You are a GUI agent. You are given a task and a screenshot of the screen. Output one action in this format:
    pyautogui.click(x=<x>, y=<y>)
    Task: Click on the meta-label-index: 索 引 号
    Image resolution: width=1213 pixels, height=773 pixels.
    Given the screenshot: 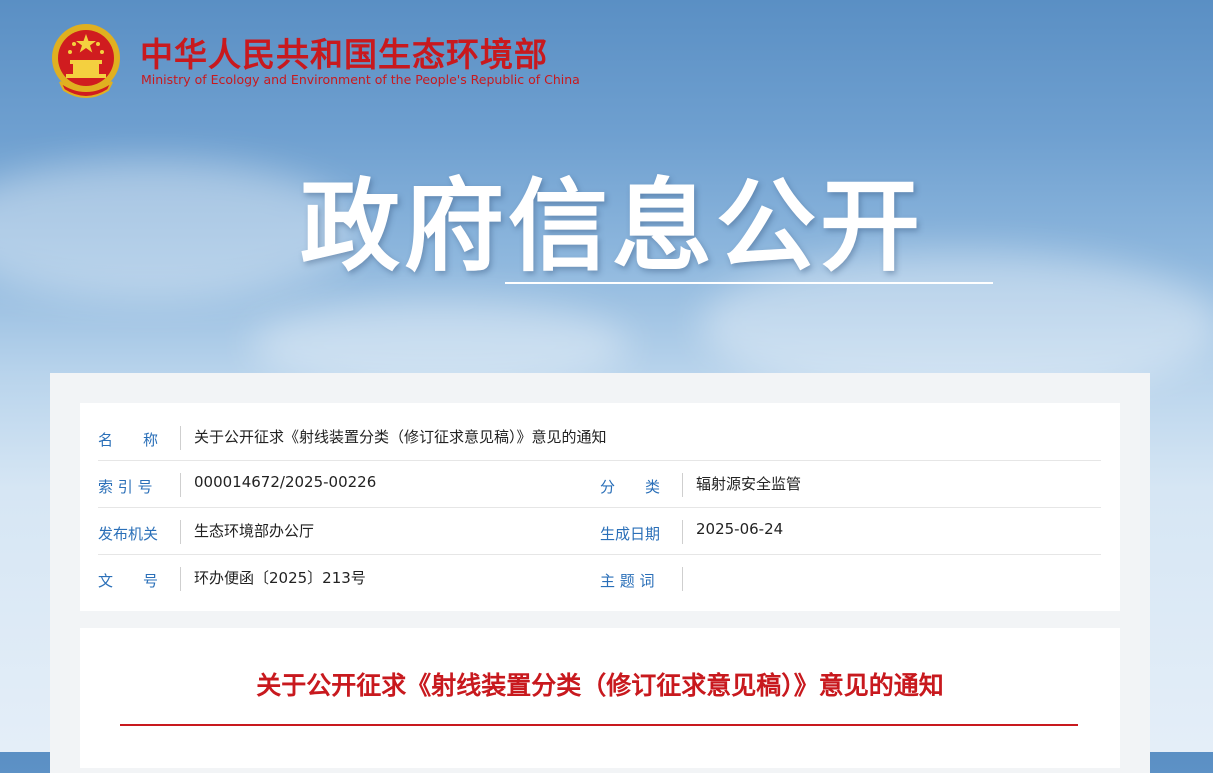 What is the action you would take?
    pyautogui.click(x=125, y=487)
    